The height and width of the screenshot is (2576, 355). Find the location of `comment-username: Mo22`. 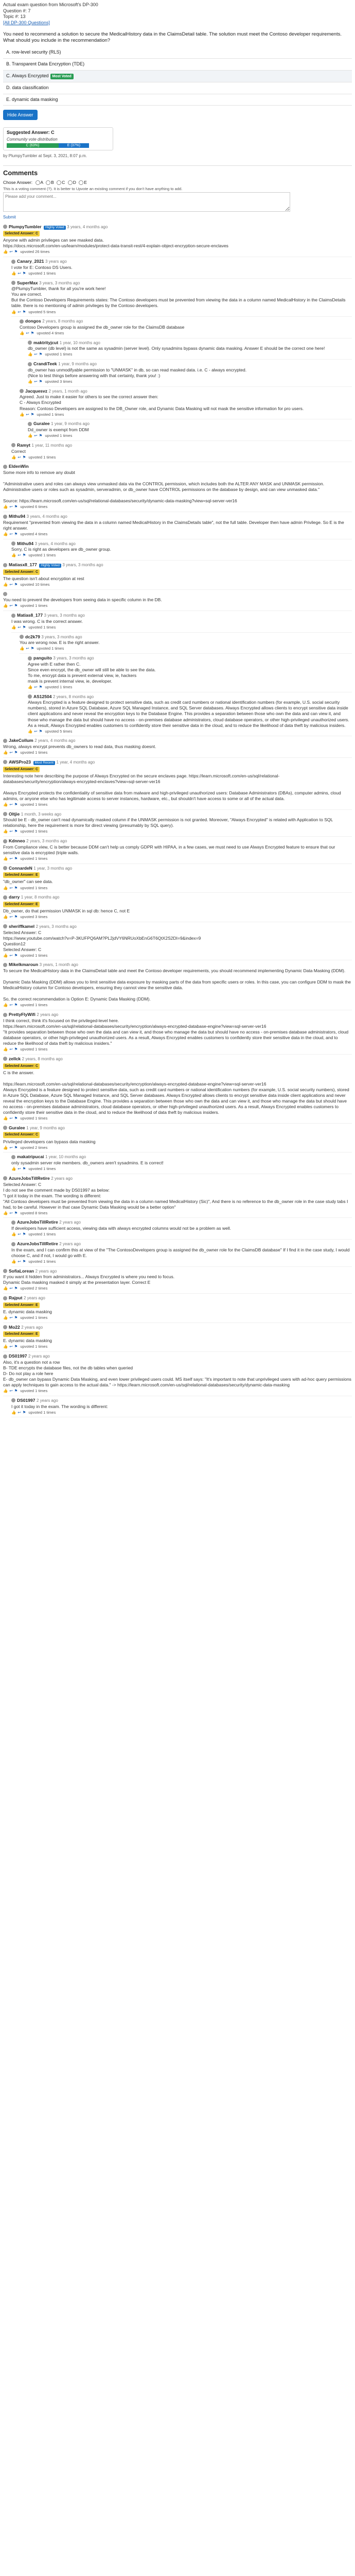

comment-username: Mo22 is located at coordinates (14, 1327).